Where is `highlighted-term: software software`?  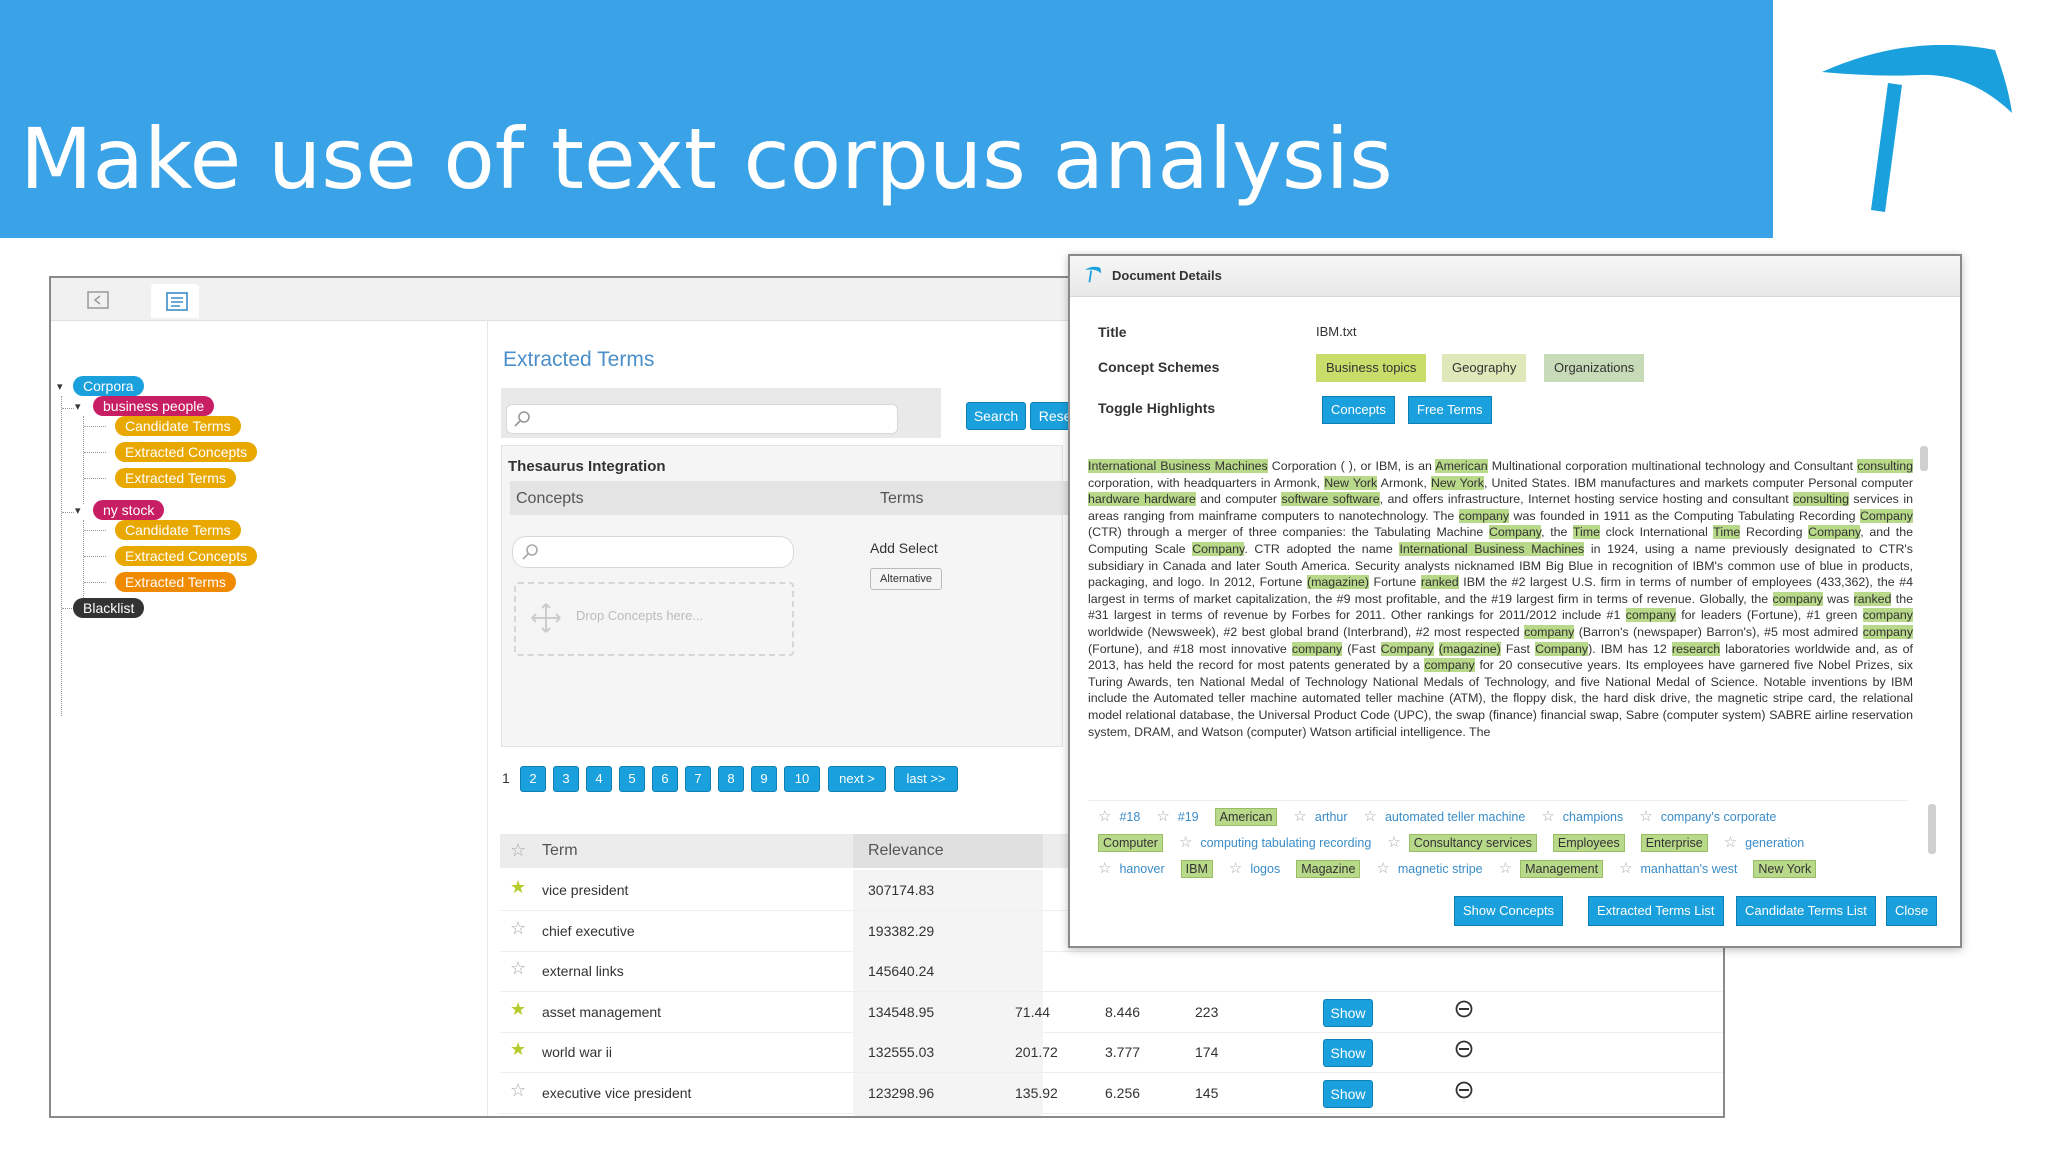
highlighted-term: software software is located at coordinates (1330, 499).